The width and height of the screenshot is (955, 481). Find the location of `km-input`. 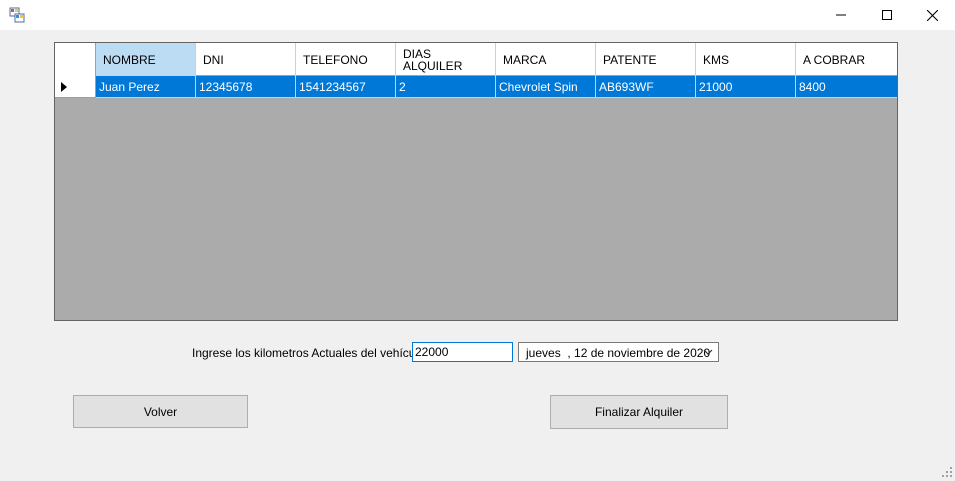

km-input is located at coordinates (462, 352).